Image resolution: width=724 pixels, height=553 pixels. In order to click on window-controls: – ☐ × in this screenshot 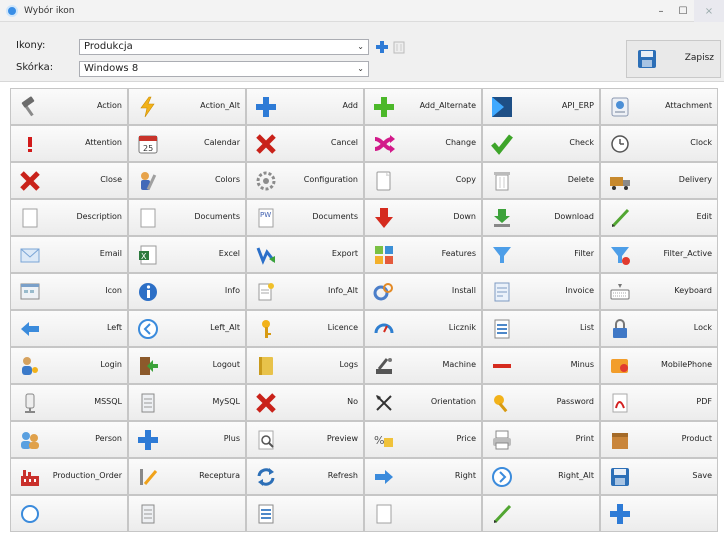, I will do `click(687, 11)`.